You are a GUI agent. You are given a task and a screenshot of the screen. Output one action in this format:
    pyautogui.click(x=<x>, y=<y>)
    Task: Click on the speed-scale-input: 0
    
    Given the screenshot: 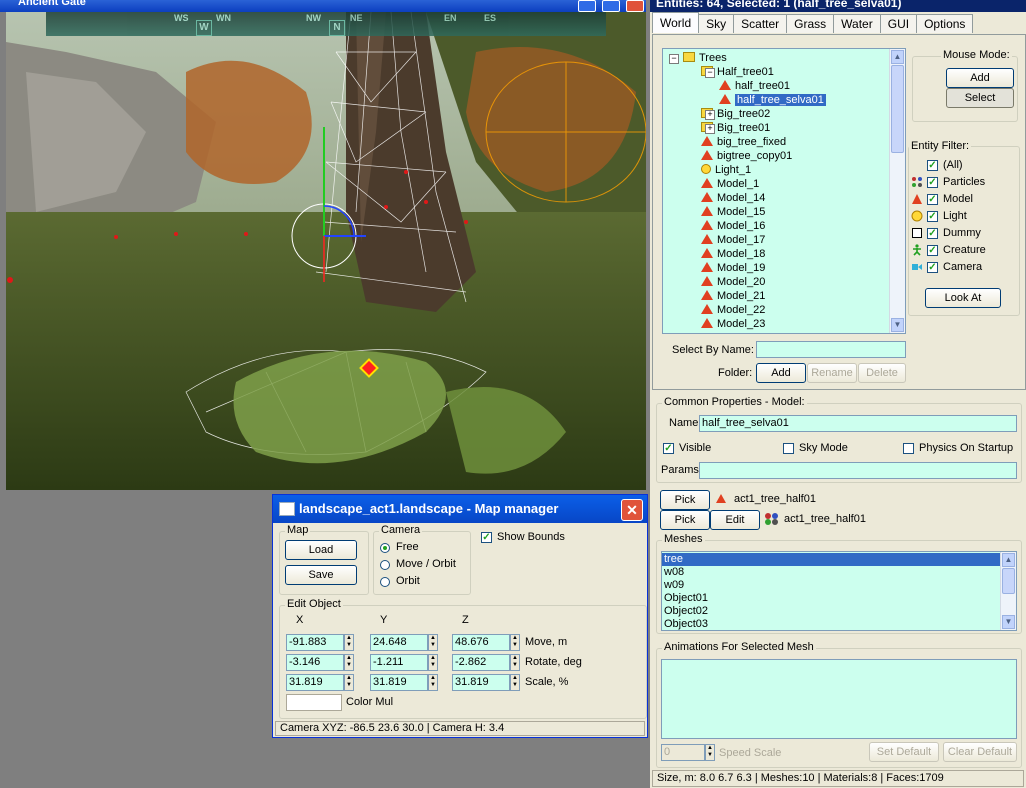 What is the action you would take?
    pyautogui.click(x=683, y=752)
    